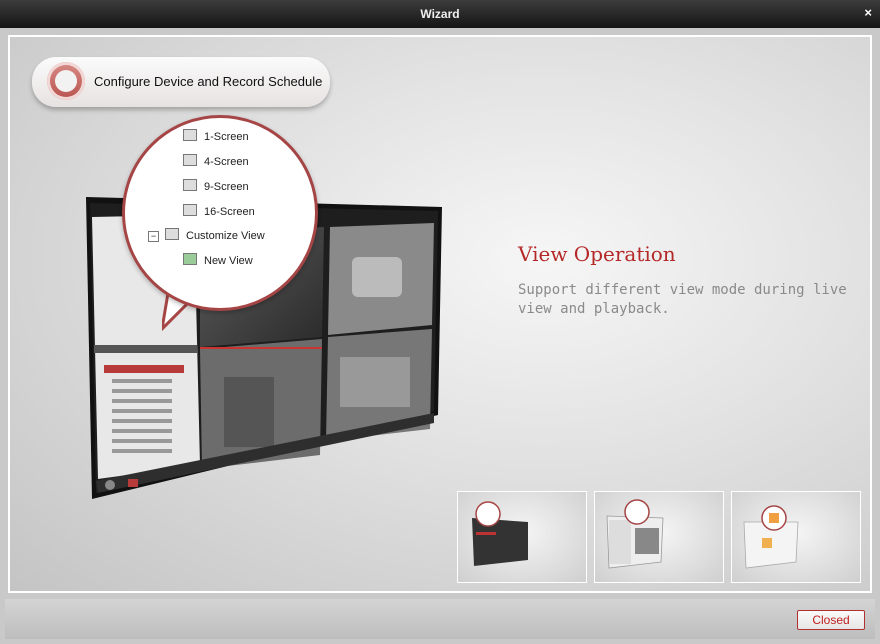 This screenshot has height=644, width=880. I want to click on closed-button: Closed, so click(831, 620).